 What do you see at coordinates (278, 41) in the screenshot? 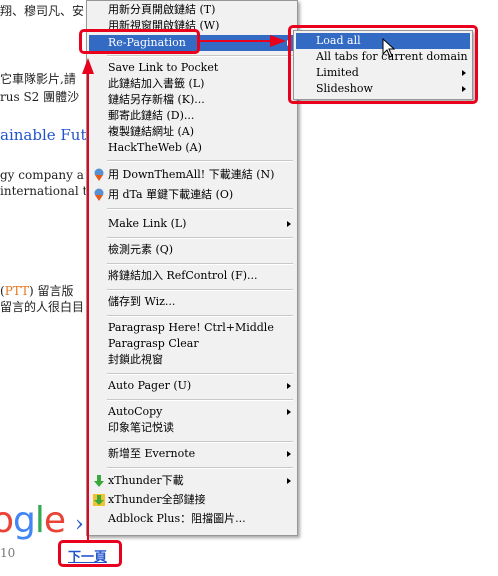
I see `arrow-head-right-icon` at bounding box center [278, 41].